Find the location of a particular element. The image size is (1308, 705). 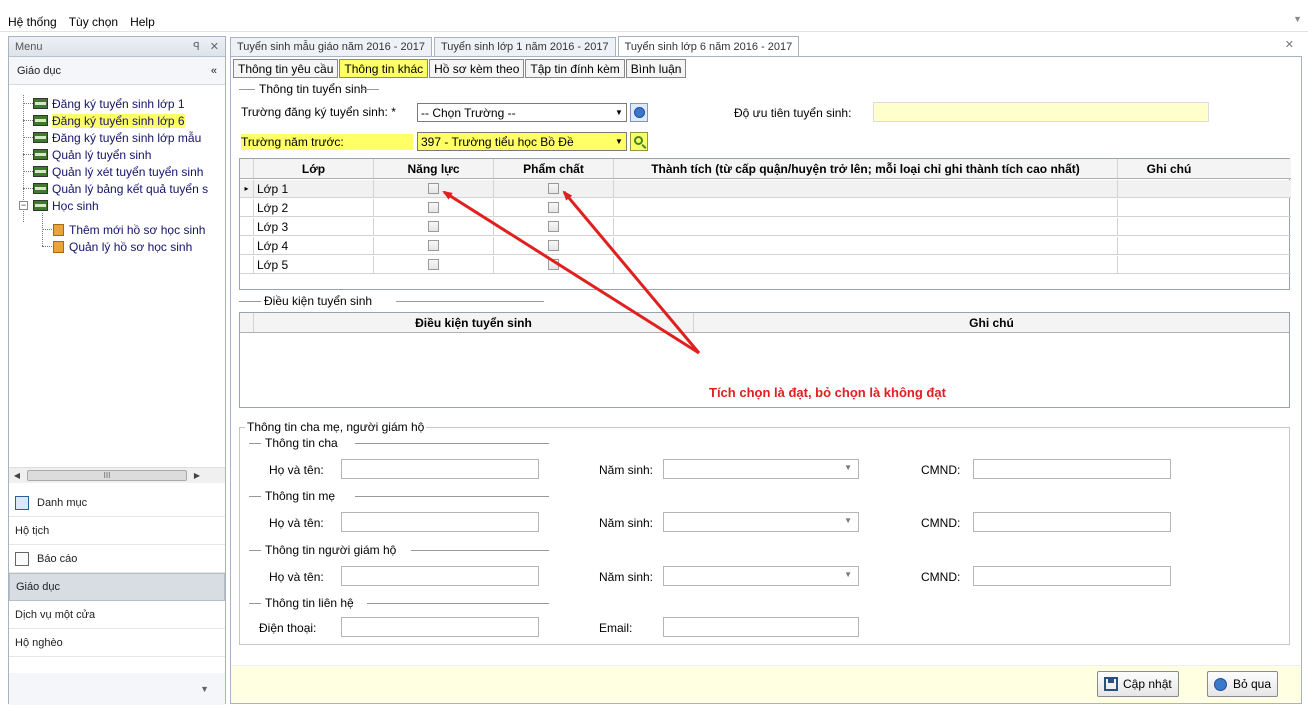

father-name-input is located at coordinates (440, 469).